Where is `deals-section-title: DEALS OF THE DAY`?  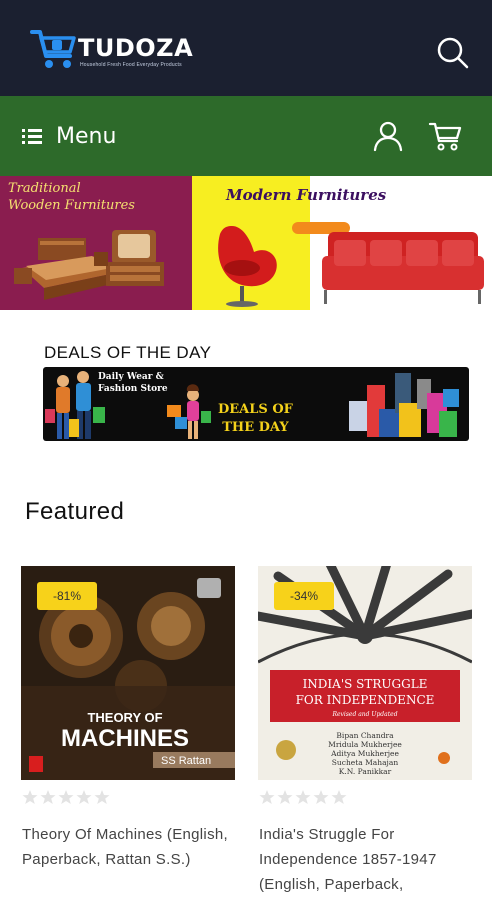 deals-section-title: DEALS OF THE DAY is located at coordinates (128, 352).